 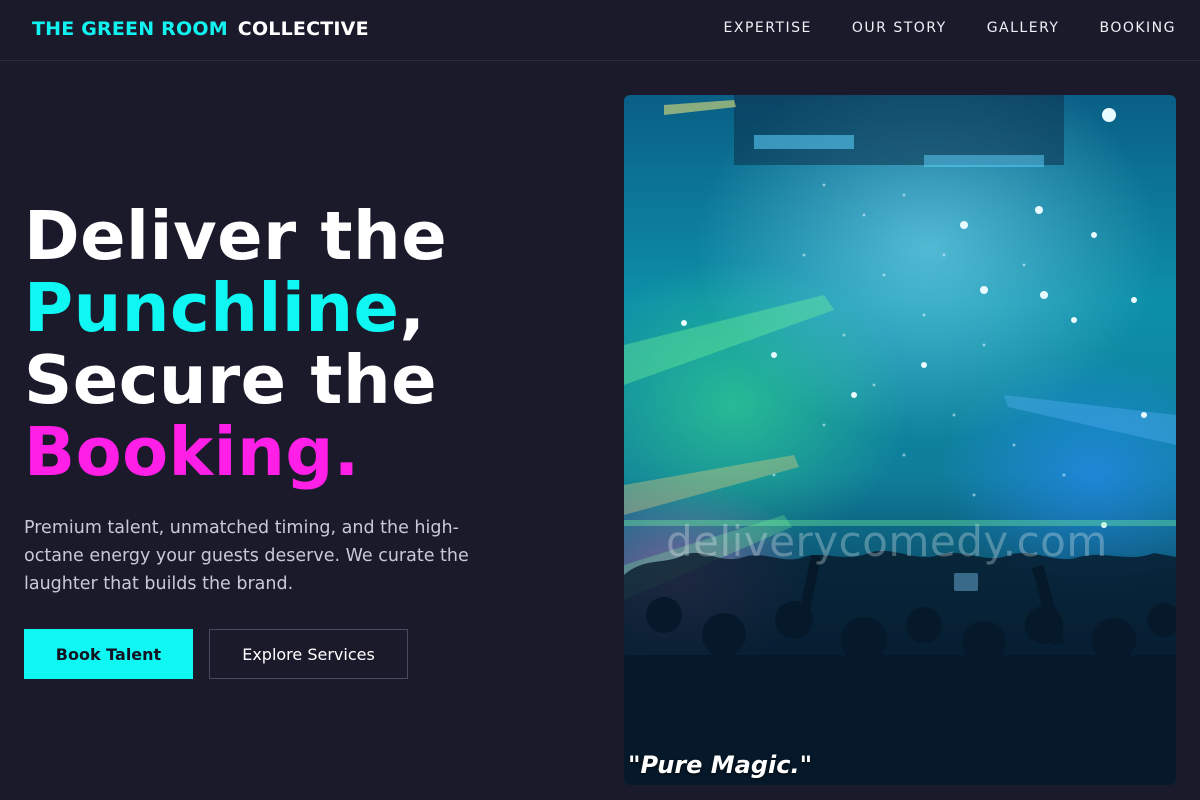 I want to click on headline-comma: ,, so click(x=412, y=308).